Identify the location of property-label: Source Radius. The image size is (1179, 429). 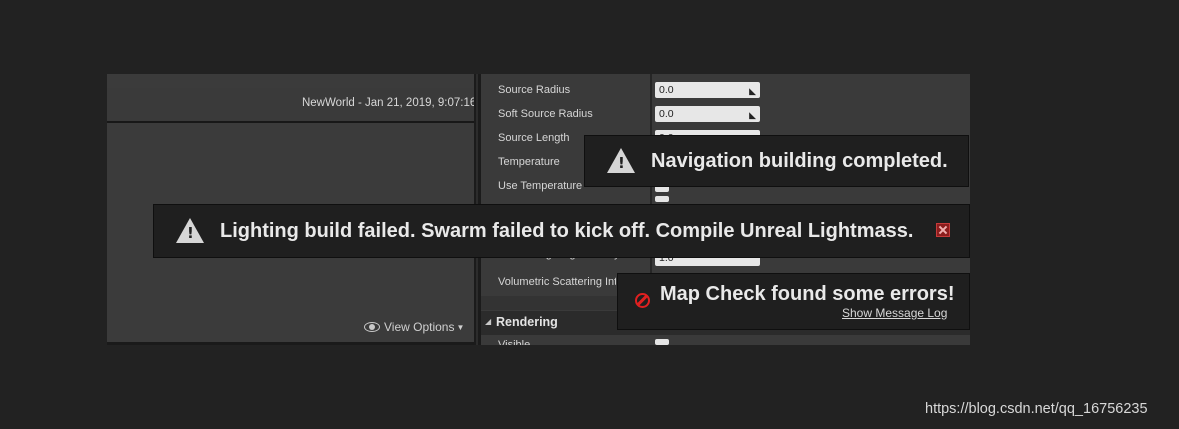
(534, 90).